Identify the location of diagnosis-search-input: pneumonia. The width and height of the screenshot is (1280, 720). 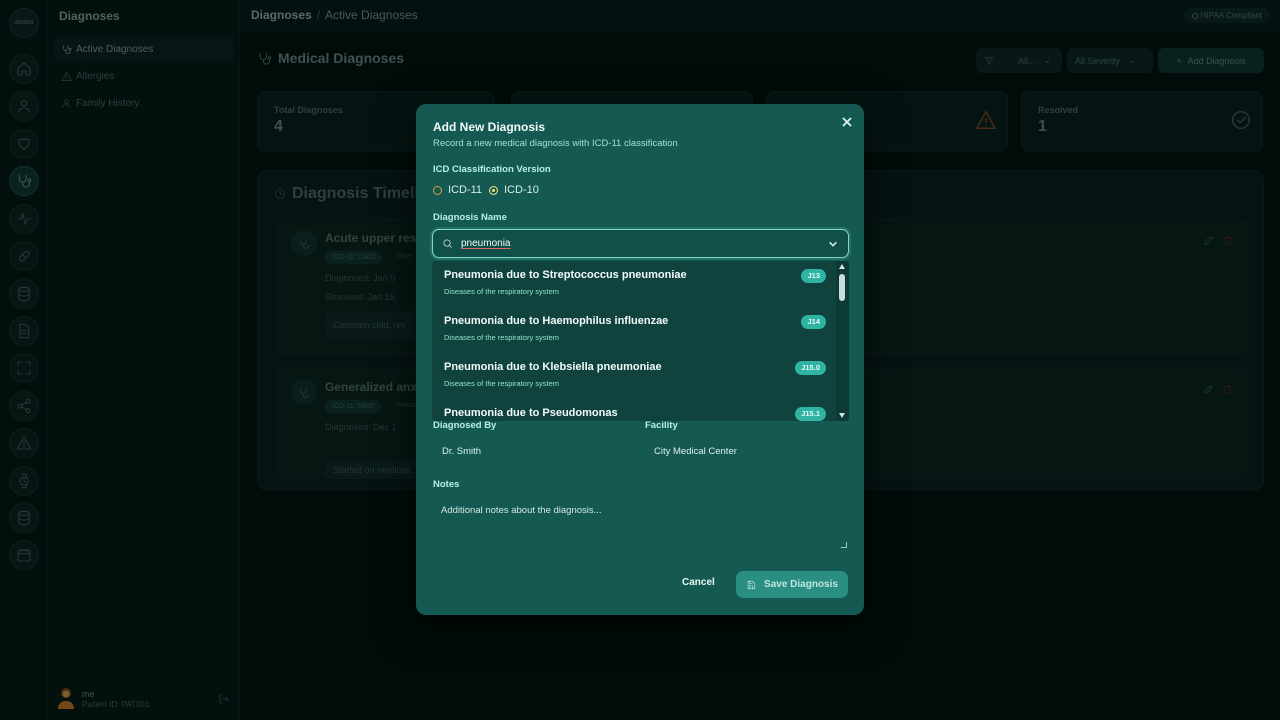
(640, 243).